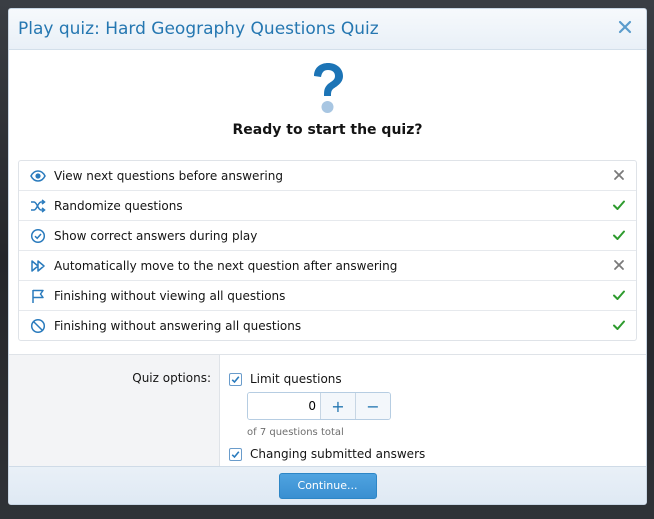  I want to click on changing-answers-option: Changing submitted answers, so click(437, 454).